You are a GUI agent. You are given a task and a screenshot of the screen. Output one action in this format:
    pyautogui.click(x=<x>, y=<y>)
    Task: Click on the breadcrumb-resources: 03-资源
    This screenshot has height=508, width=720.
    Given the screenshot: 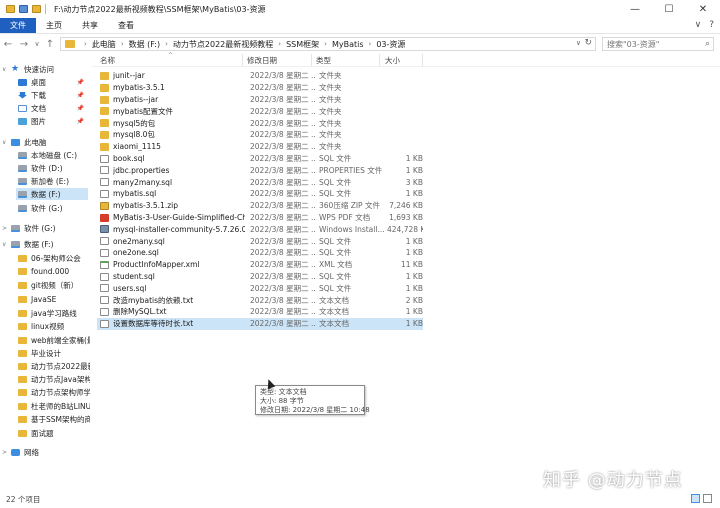 What is the action you would take?
    pyautogui.click(x=390, y=44)
    